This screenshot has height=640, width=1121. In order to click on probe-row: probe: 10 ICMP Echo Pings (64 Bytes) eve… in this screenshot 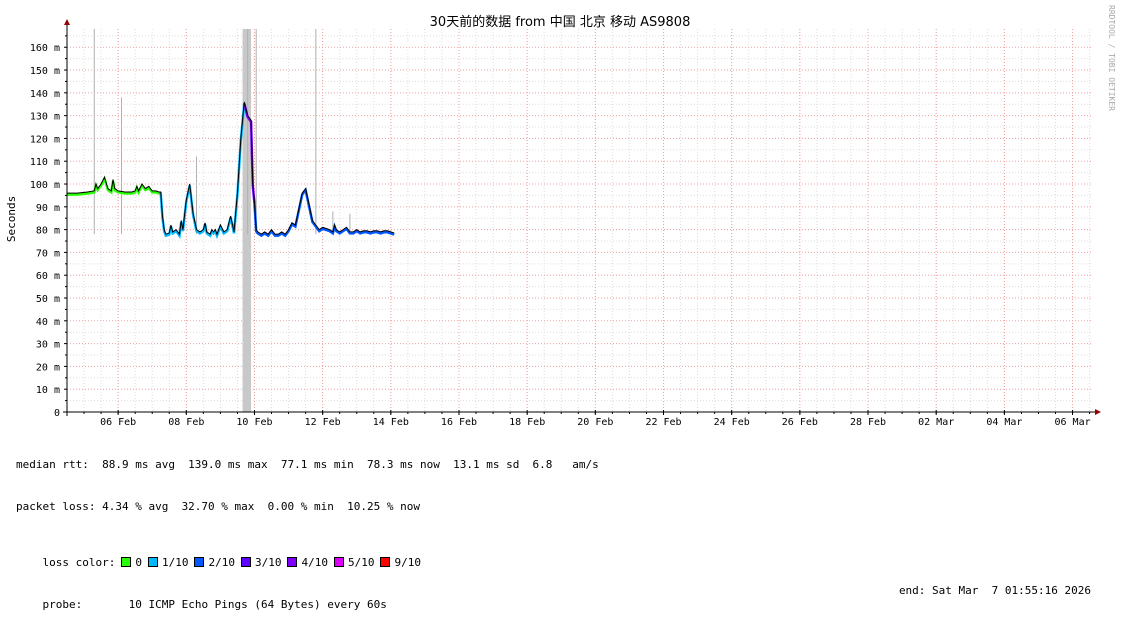, I will do `click(561, 597)`.